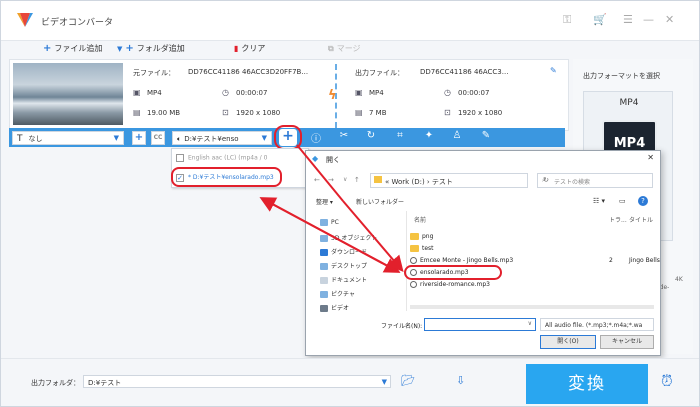  I want to click on bottom-bar: 出力フォルダ： D:¥テスト ▼ 📂︎ ⇩ 変換 ⏰︎, so click(350, 382).